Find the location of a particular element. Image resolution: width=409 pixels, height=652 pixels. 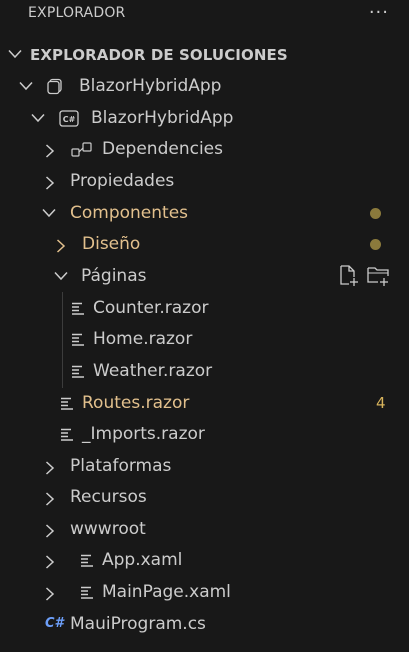

tree-item-dependencies: Dependencies is located at coordinates (204, 149).